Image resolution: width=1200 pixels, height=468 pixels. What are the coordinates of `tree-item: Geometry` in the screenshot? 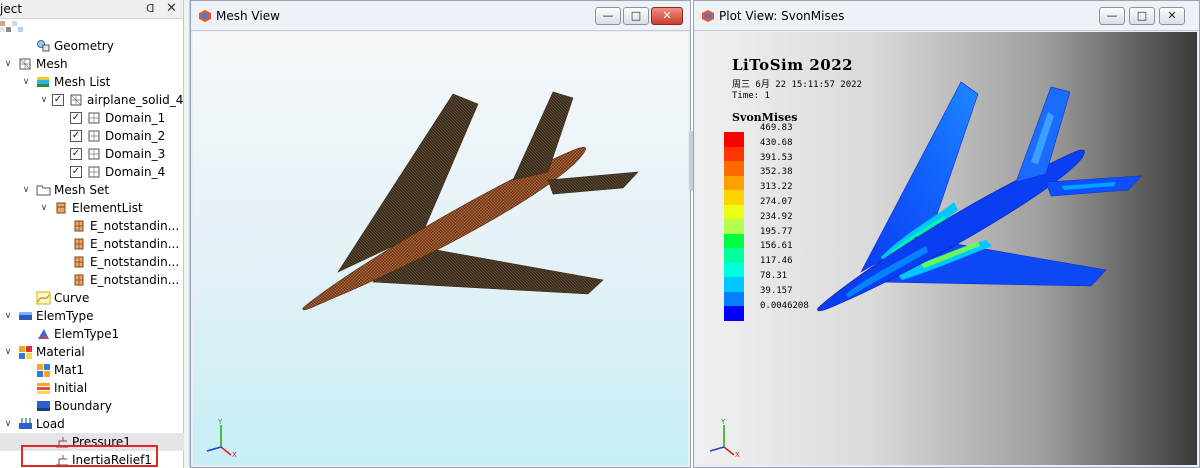 It's located at (92, 46).